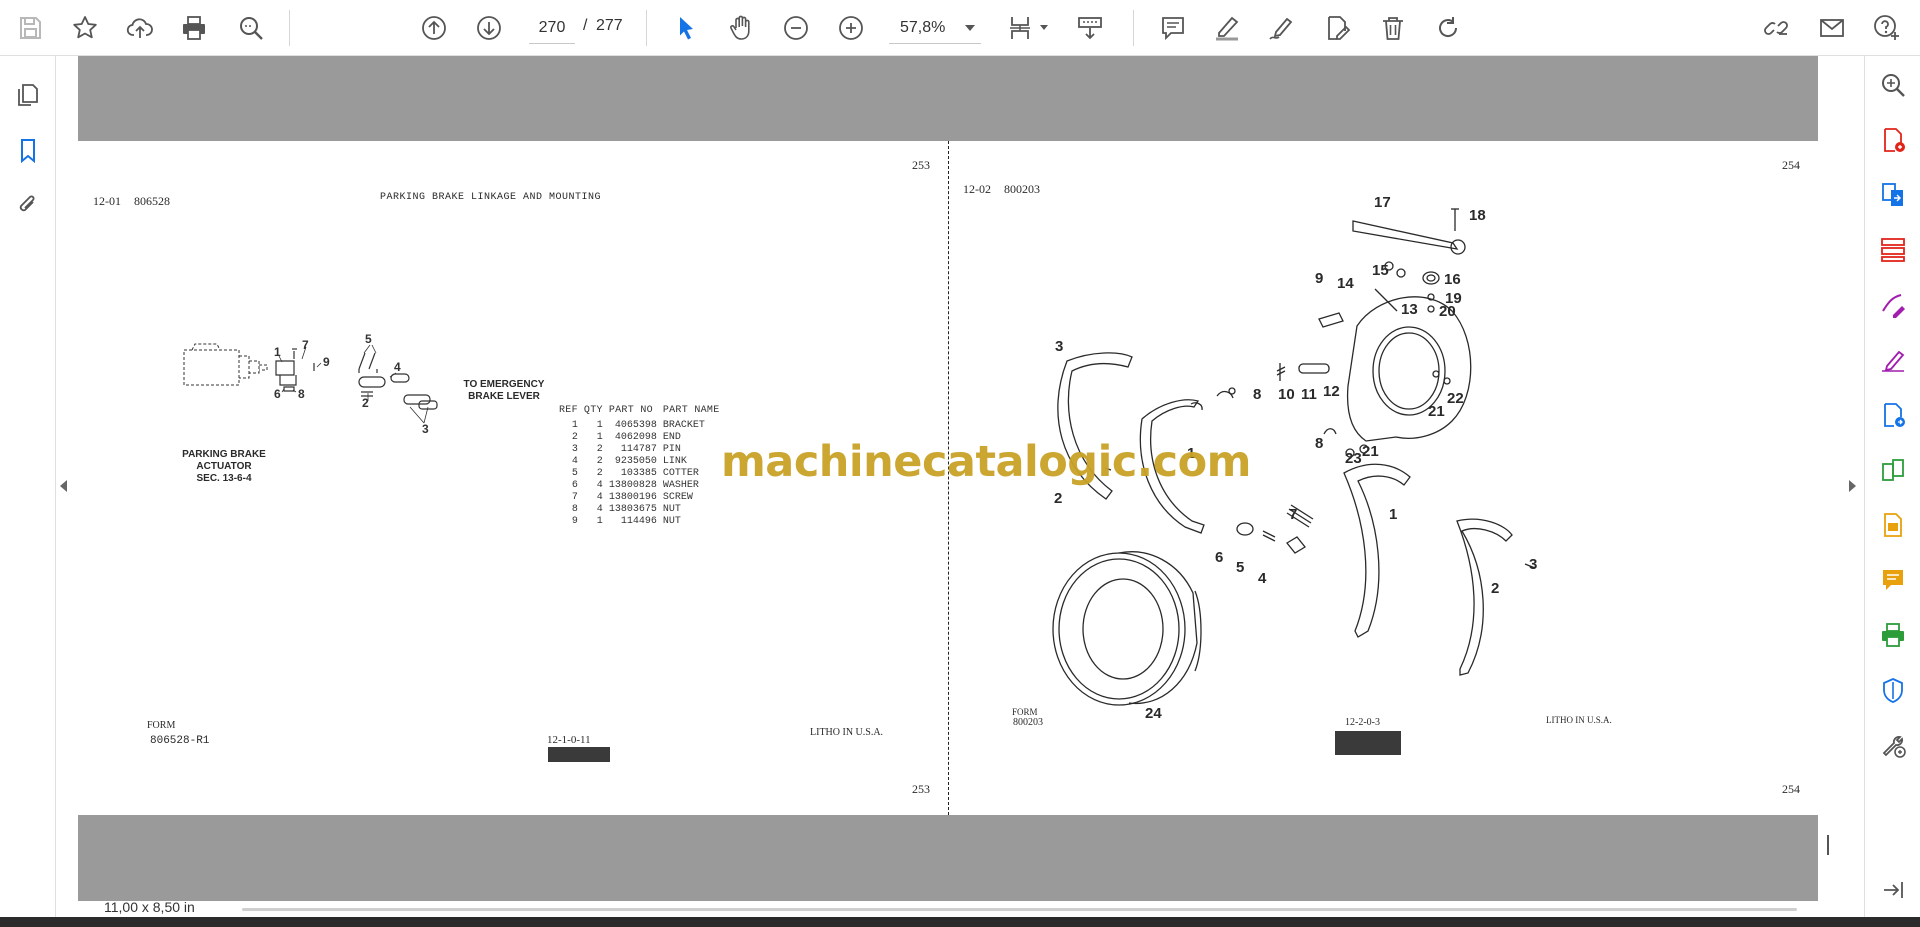 The image size is (1920, 927). Describe the element at coordinates (85, 28) in the screenshot. I see `star-icon` at that location.